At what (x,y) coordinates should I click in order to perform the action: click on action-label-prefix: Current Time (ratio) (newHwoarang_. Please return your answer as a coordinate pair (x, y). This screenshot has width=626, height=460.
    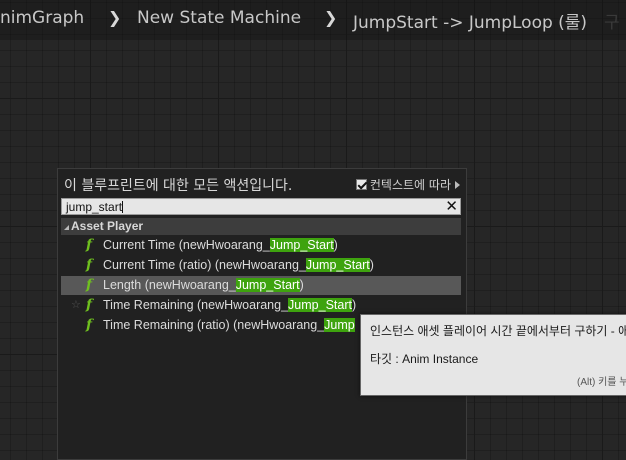
    Looking at the image, I should click on (204, 265).